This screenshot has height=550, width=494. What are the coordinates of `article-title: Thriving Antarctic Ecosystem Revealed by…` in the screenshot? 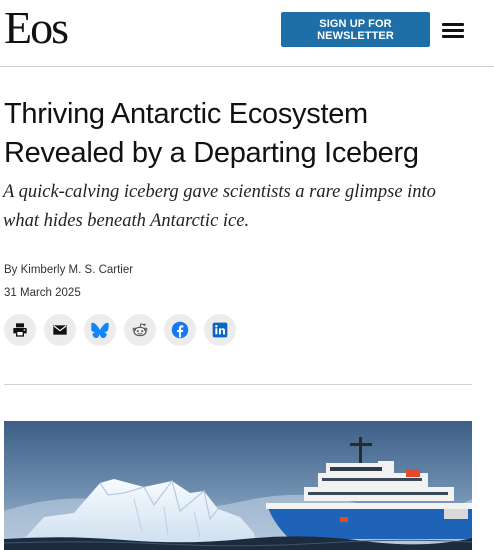 It's located at (211, 133).